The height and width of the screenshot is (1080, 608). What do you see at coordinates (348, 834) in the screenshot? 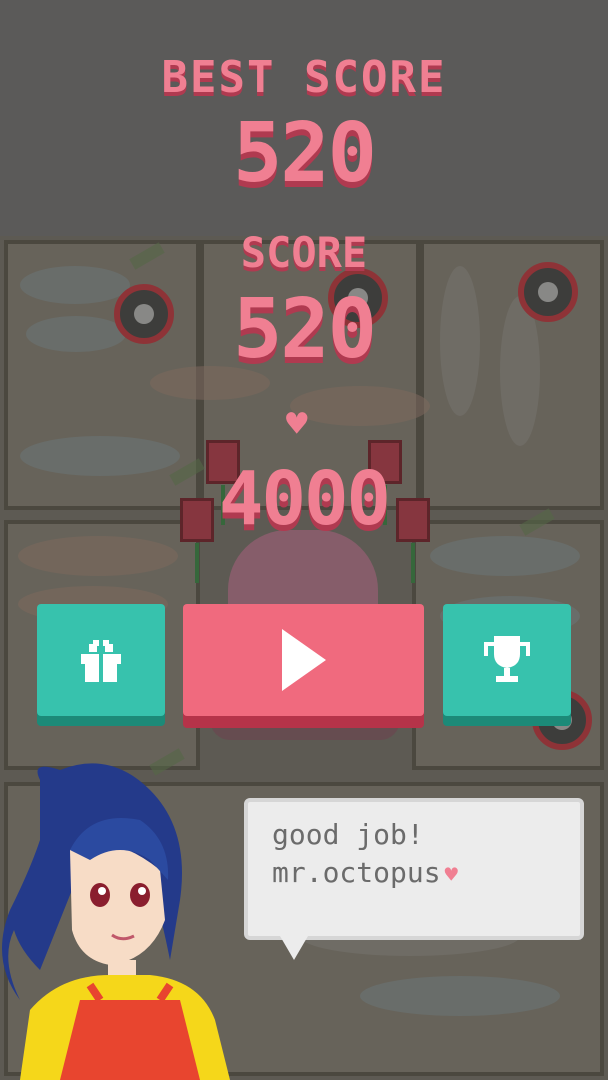
I see `speech-line-1: good job!` at bounding box center [348, 834].